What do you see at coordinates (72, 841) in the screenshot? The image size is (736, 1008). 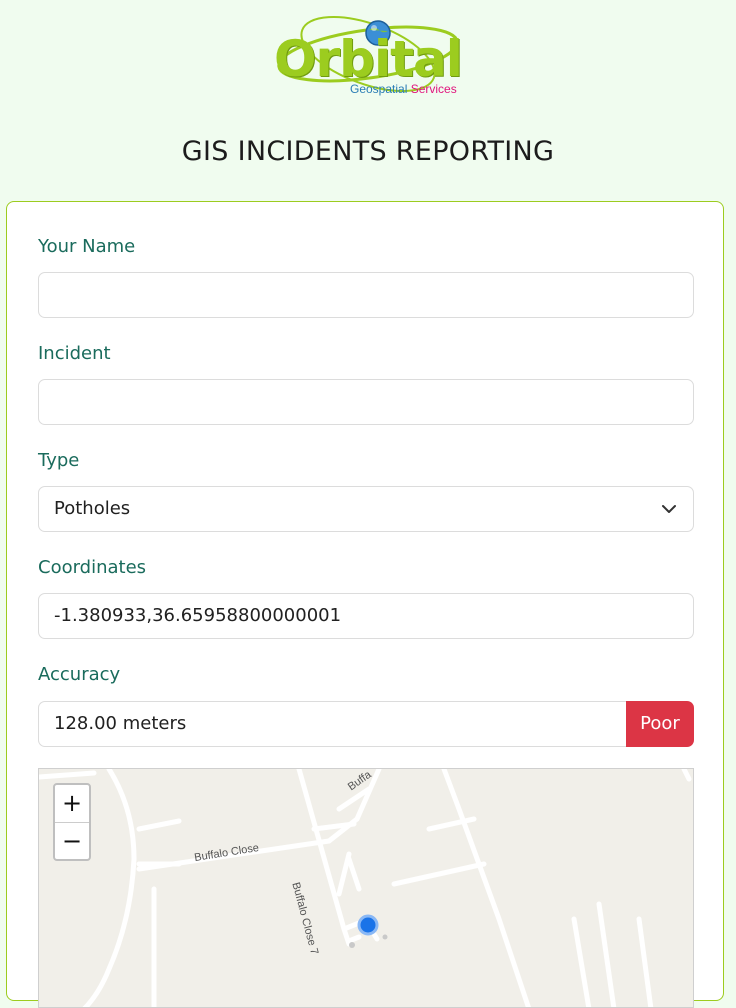 I see `zoom-out-button: −` at bounding box center [72, 841].